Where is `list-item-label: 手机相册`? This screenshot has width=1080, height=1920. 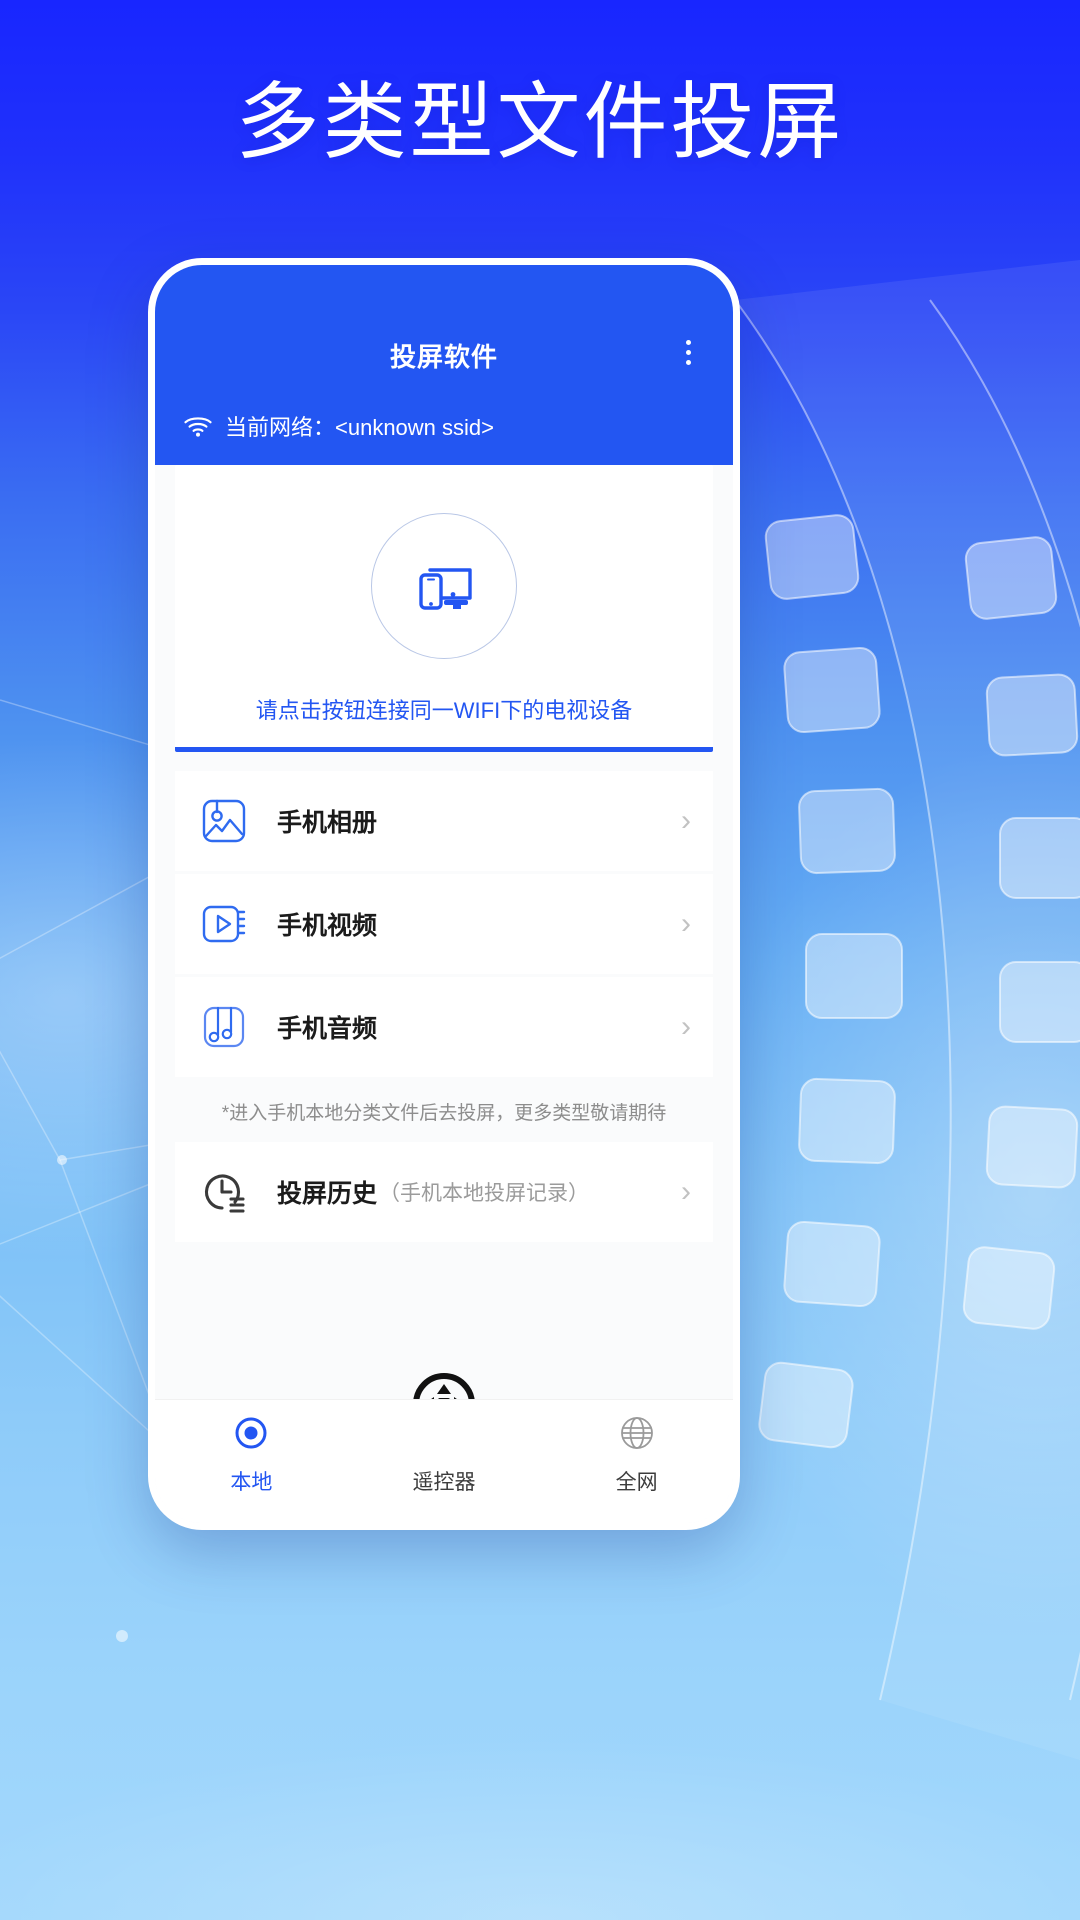 list-item-label: 手机相册 is located at coordinates (327, 823).